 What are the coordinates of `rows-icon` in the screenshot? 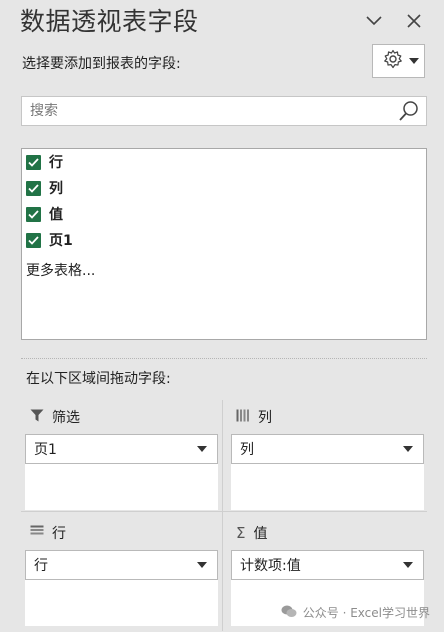 It's located at (37, 533).